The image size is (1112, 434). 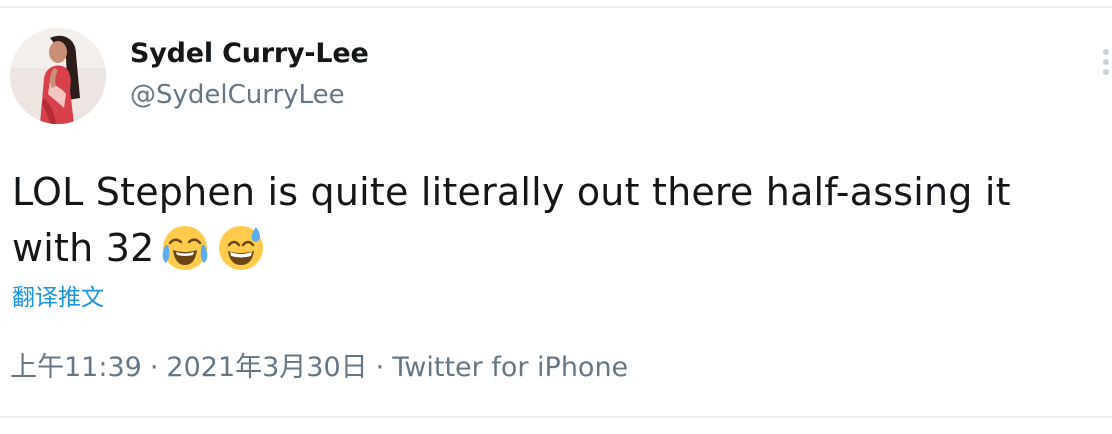 I want to click on user-handle: @SydelCurryLee, so click(x=237, y=95).